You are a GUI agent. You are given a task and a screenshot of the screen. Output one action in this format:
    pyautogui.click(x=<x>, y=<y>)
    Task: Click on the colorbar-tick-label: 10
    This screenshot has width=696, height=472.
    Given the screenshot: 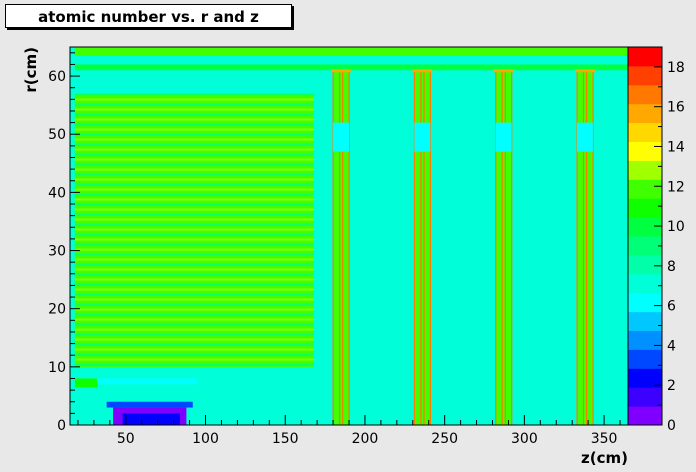 What is the action you would take?
    pyautogui.click(x=676, y=227)
    